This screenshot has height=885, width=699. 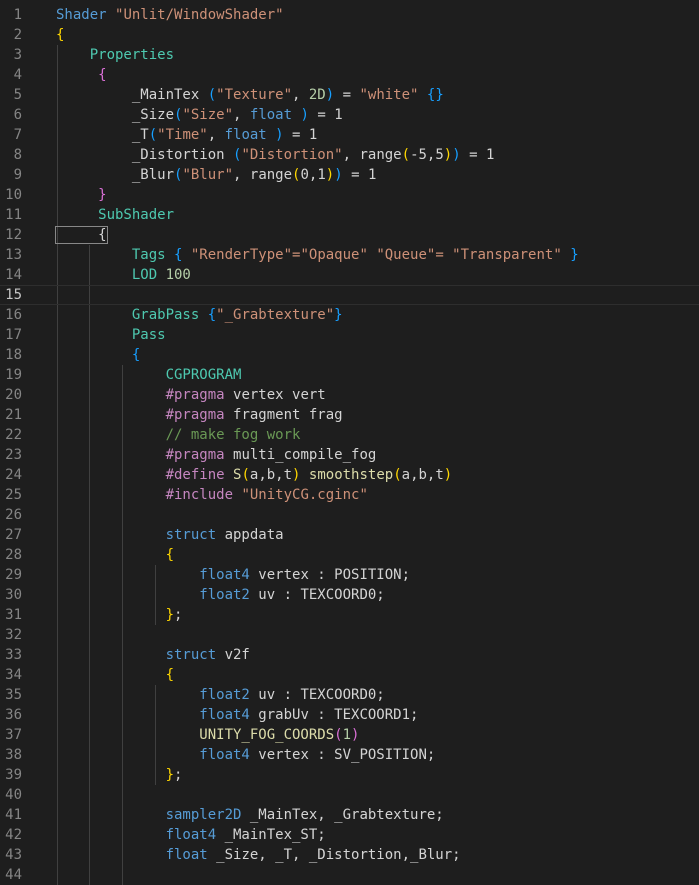 I want to click on line-number: 37, so click(x=13, y=735).